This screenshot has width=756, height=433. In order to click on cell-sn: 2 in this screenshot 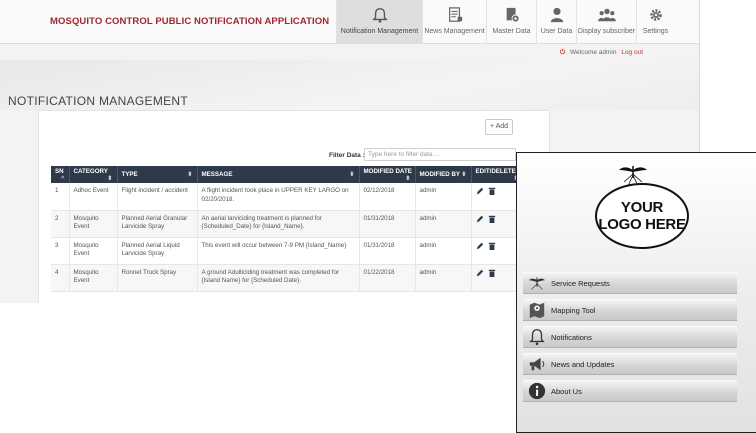, I will do `click(60, 224)`.